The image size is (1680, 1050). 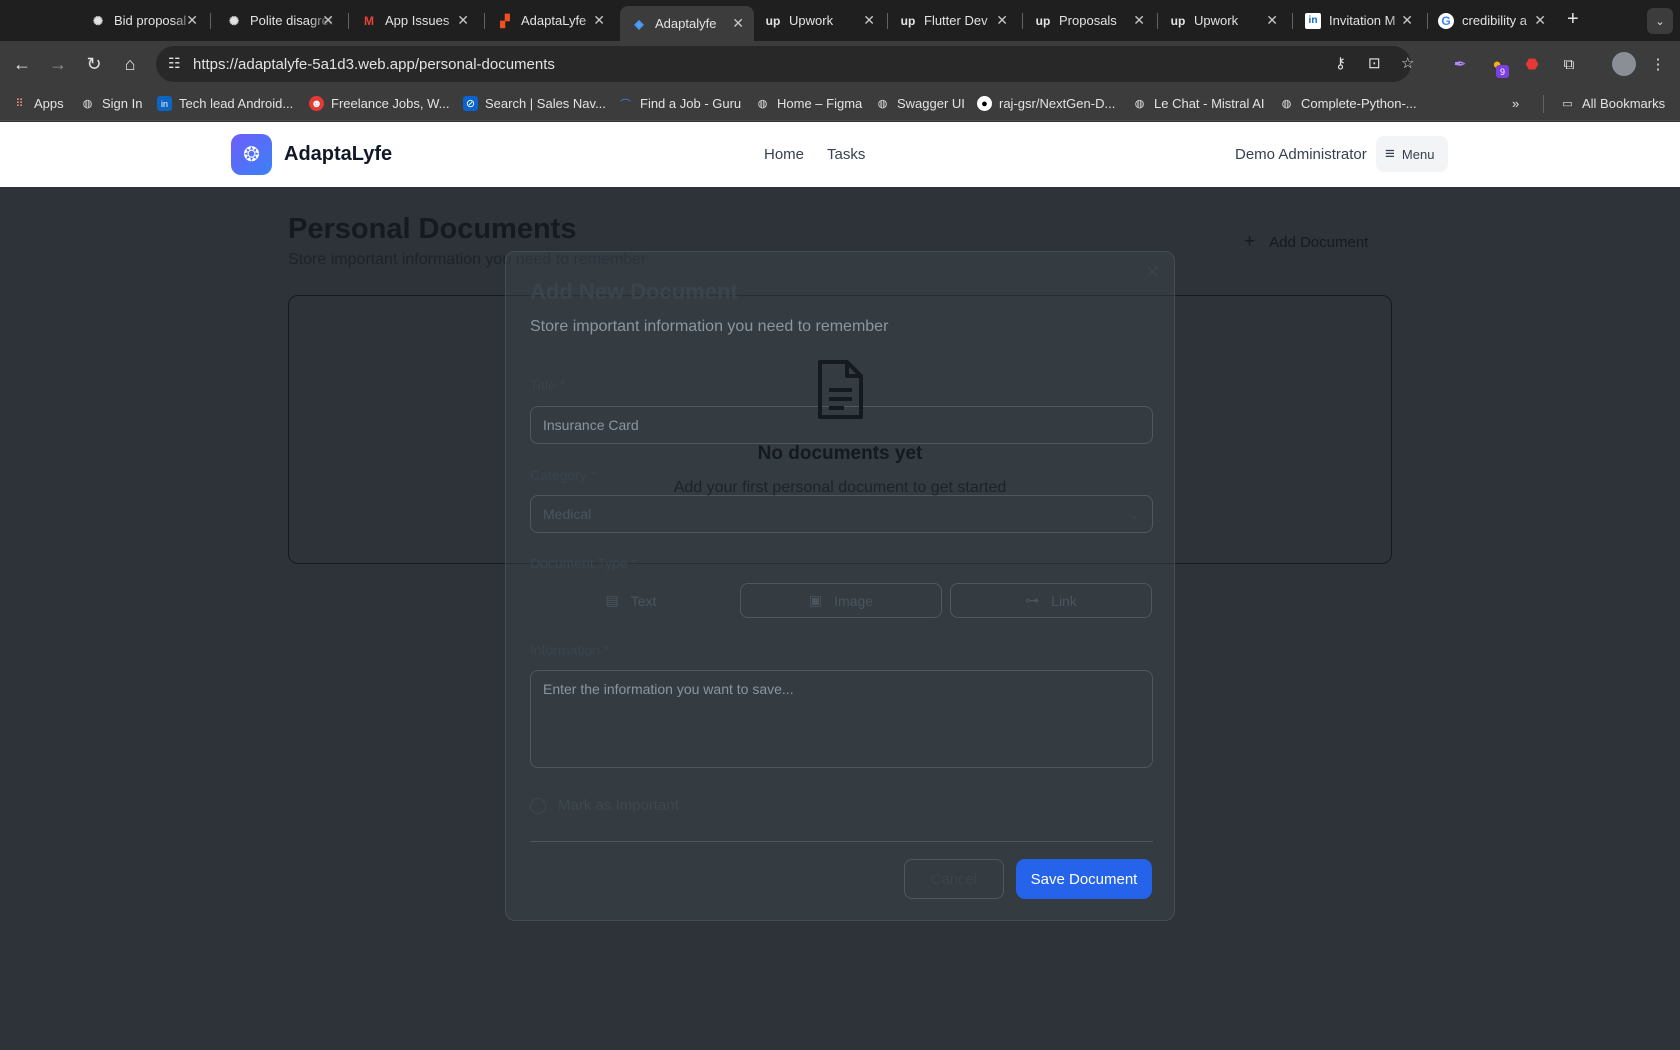 What do you see at coordinates (1407, 63) in the screenshot?
I see `bookmark-star-icon: ☆` at bounding box center [1407, 63].